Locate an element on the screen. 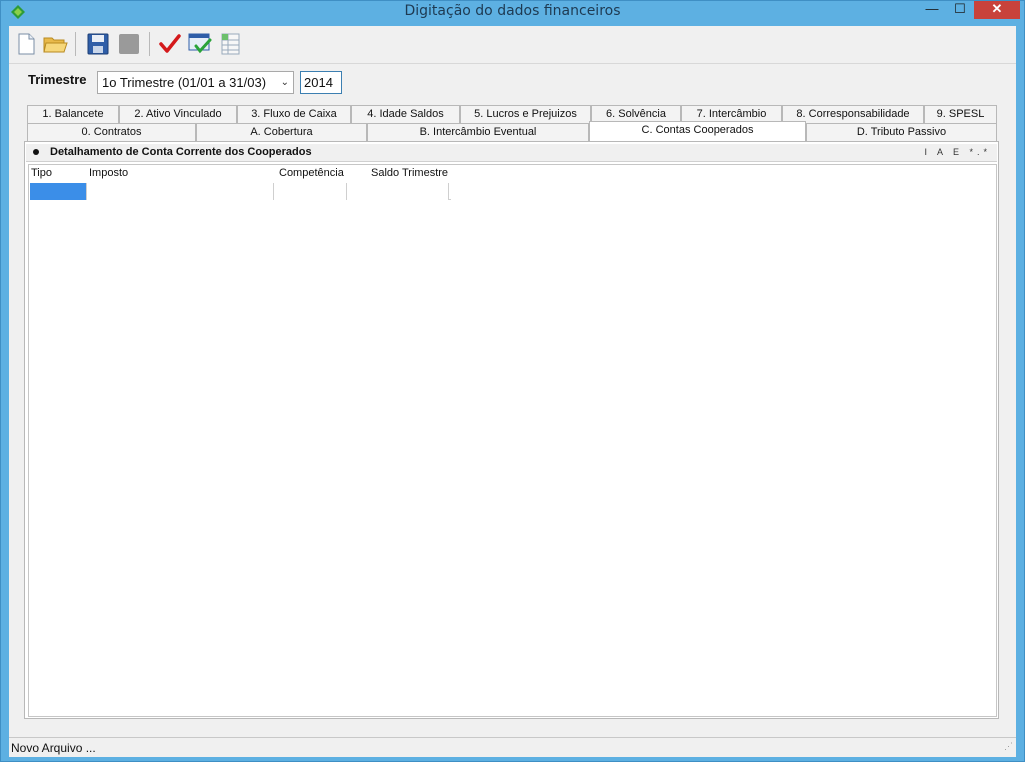  spreadsheet-icon is located at coordinates (231, 44).